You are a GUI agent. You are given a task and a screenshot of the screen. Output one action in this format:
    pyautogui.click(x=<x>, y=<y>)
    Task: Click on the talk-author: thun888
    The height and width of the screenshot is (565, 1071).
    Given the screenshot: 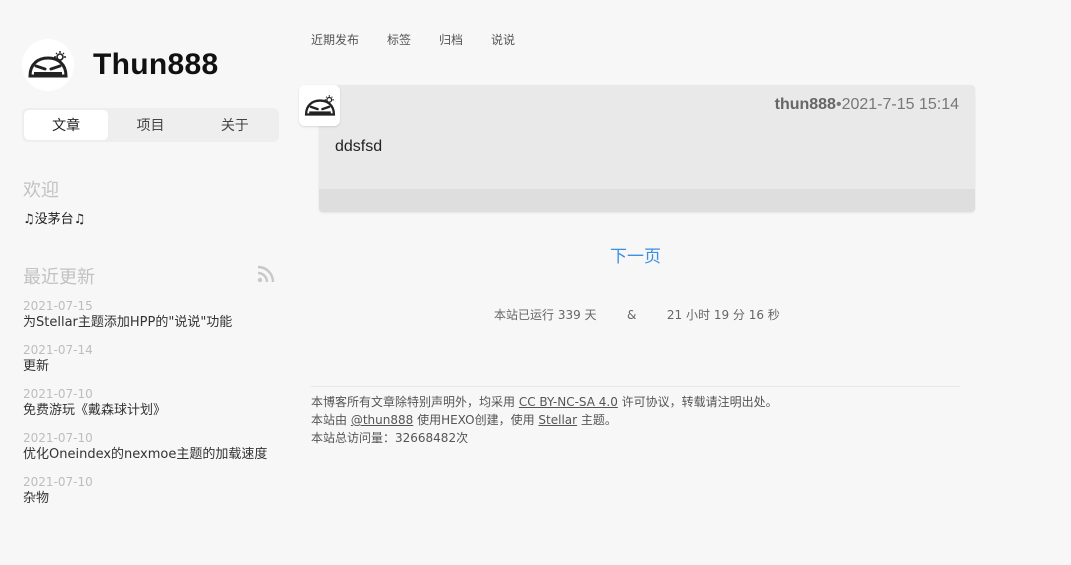 What is the action you would take?
    pyautogui.click(x=805, y=104)
    